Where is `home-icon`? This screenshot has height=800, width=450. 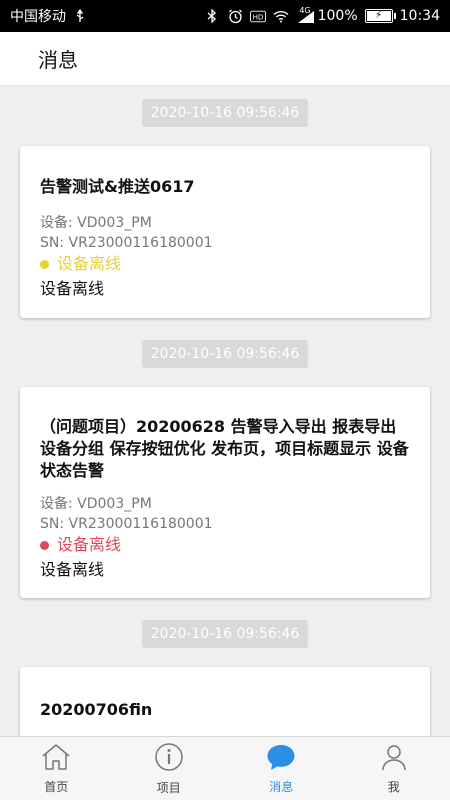
home-icon is located at coordinates (56, 759).